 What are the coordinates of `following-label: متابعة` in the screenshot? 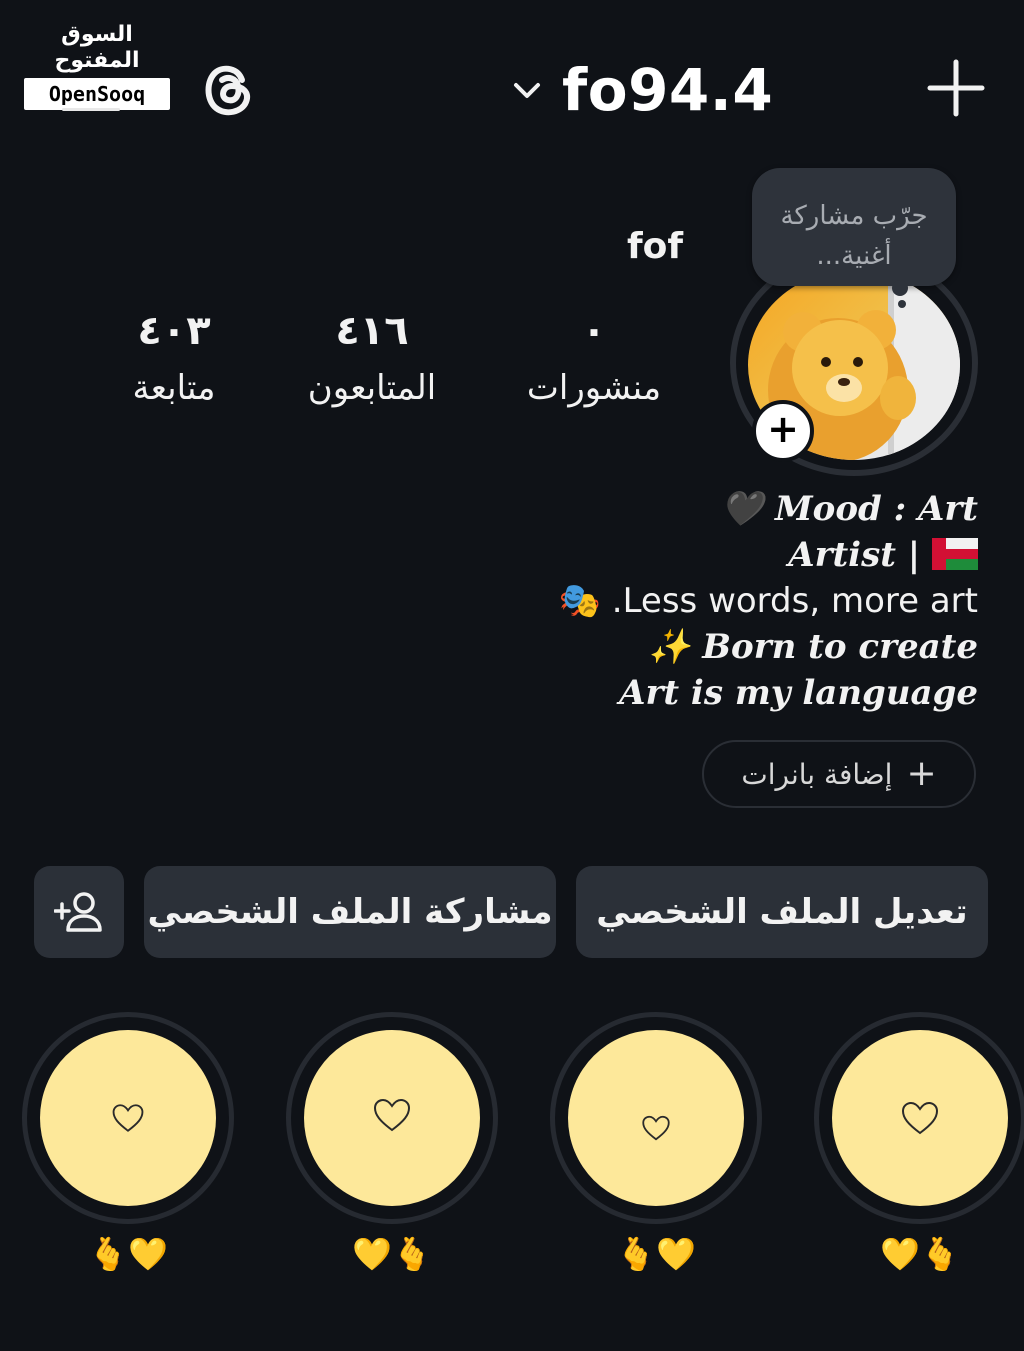 It's located at (174, 388).